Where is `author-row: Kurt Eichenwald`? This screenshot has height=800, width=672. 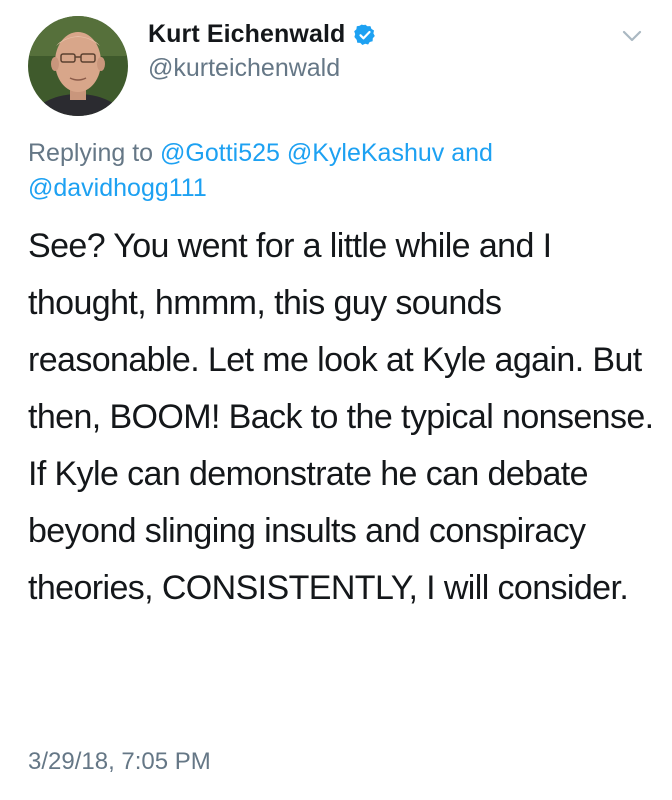 author-row: Kurt Eichenwald is located at coordinates (262, 34).